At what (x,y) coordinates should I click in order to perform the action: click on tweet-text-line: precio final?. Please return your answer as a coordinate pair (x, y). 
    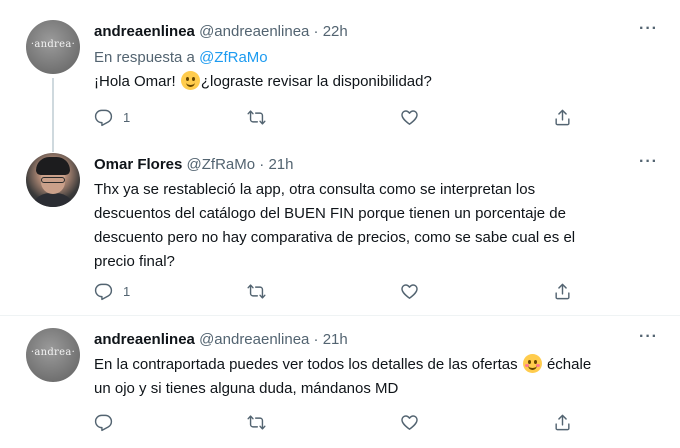
    Looking at the image, I should click on (134, 261).